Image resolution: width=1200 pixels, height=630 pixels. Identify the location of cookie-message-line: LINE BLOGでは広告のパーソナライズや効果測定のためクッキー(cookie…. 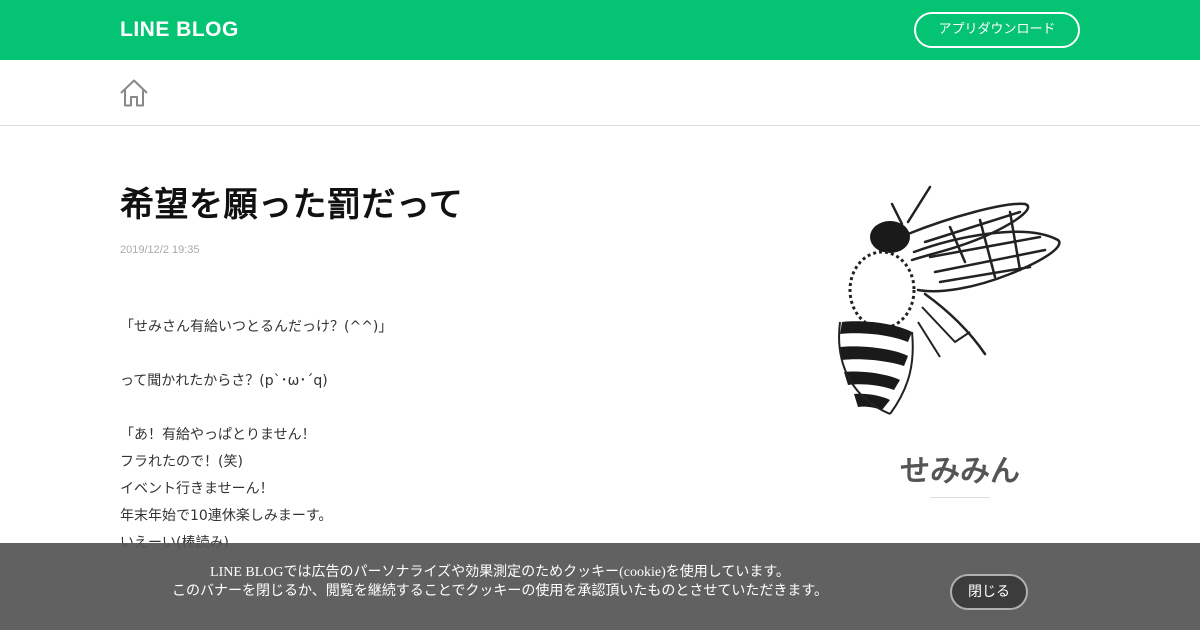
(500, 572).